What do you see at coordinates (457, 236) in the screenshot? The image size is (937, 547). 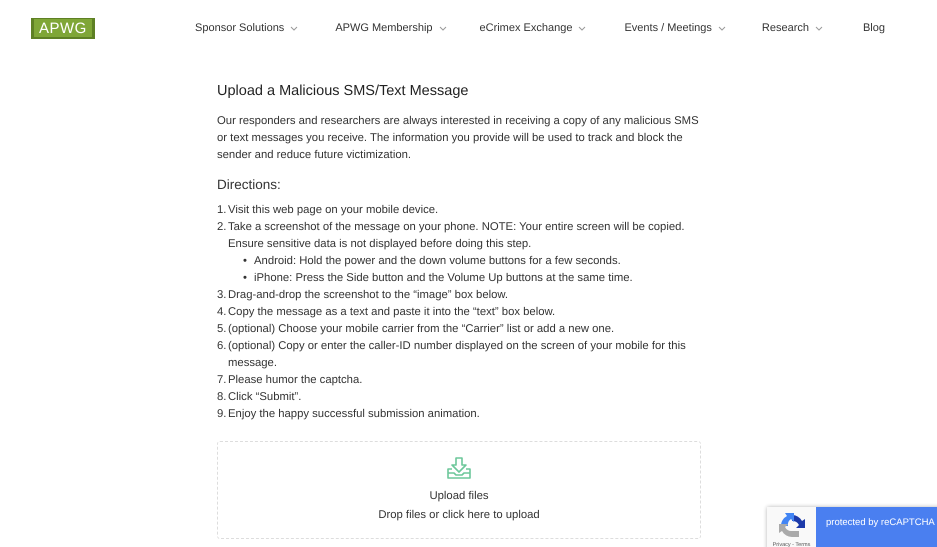 I see `list-item-text: Take a screenshot of the message on your phone. NOTE: Your entire screen will be copied. Ensure sensitive data is not displayed before doing this step.` at bounding box center [457, 236].